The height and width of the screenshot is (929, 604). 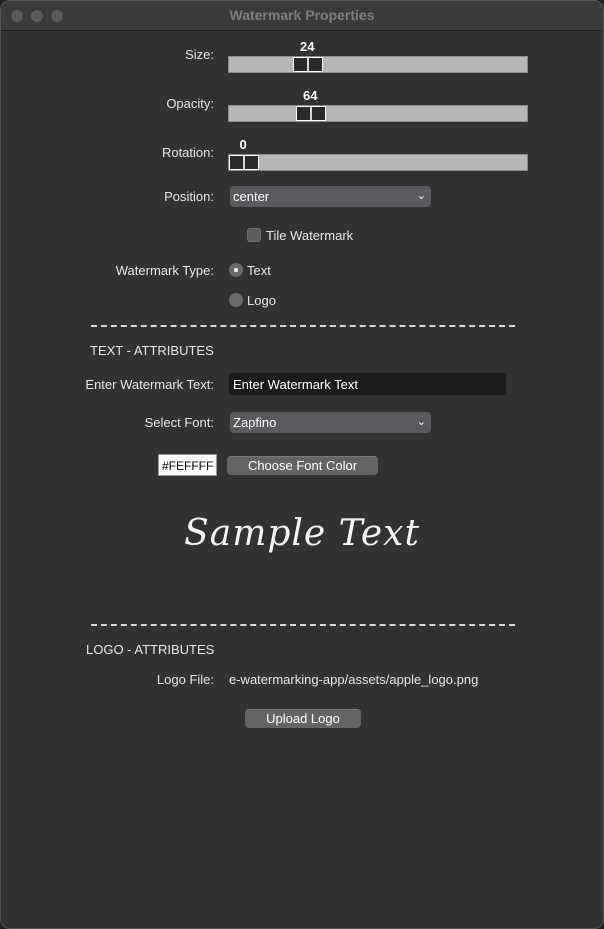 What do you see at coordinates (236, 300) in the screenshot?
I see `watermark-type-logo-radio` at bounding box center [236, 300].